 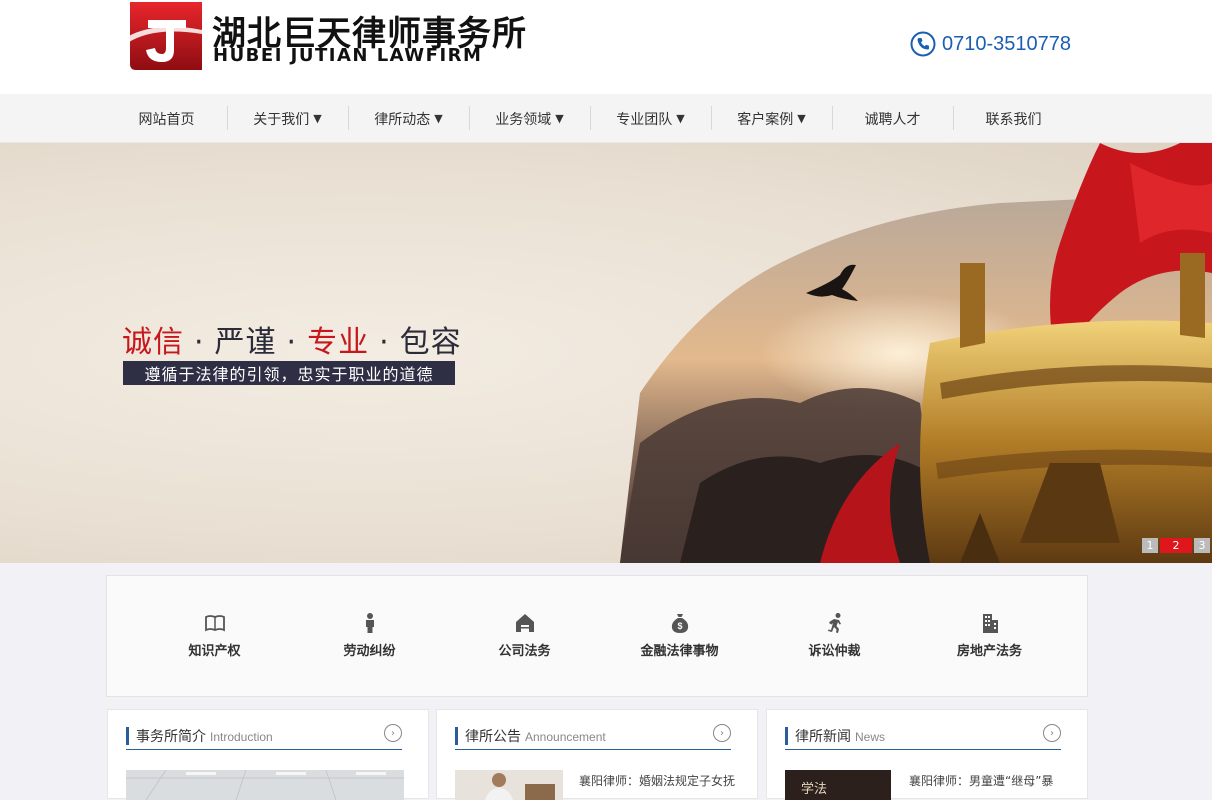 What do you see at coordinates (870, 737) in the screenshot?
I see `panel-title-en: News` at bounding box center [870, 737].